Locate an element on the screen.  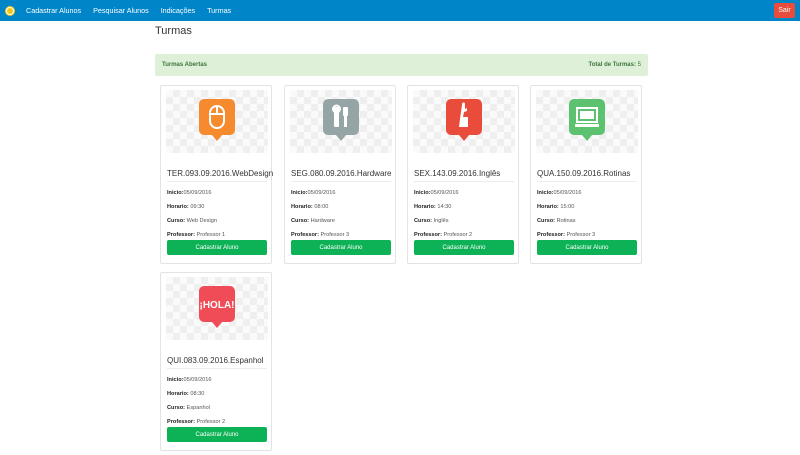
card-image: ¡HOLA! is located at coordinates (217, 308).